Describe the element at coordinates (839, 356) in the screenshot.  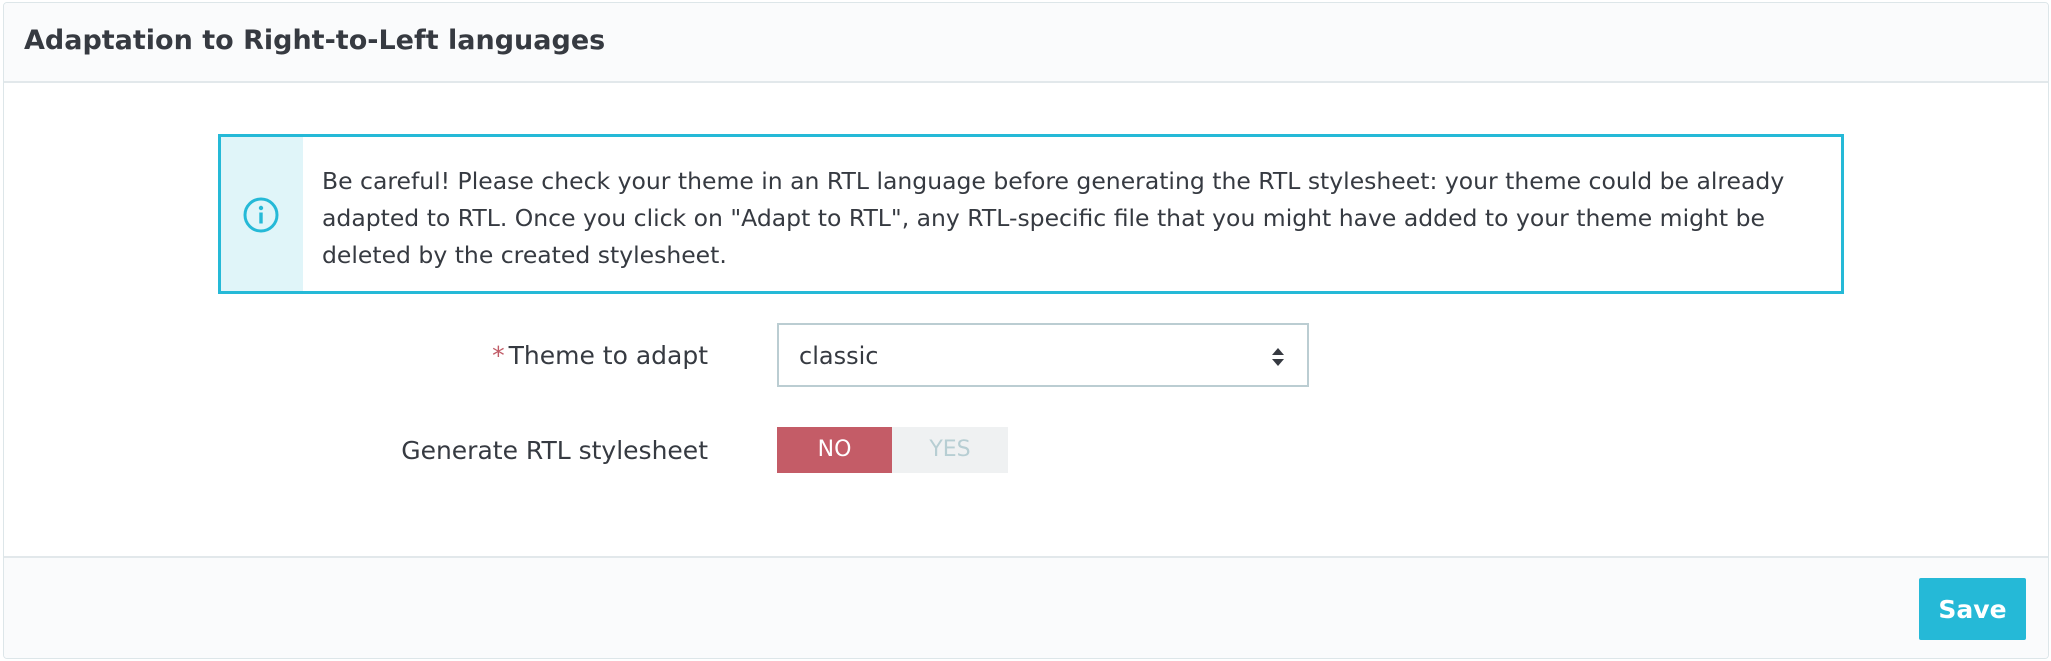
I see `theme-select-value: classic` at that location.